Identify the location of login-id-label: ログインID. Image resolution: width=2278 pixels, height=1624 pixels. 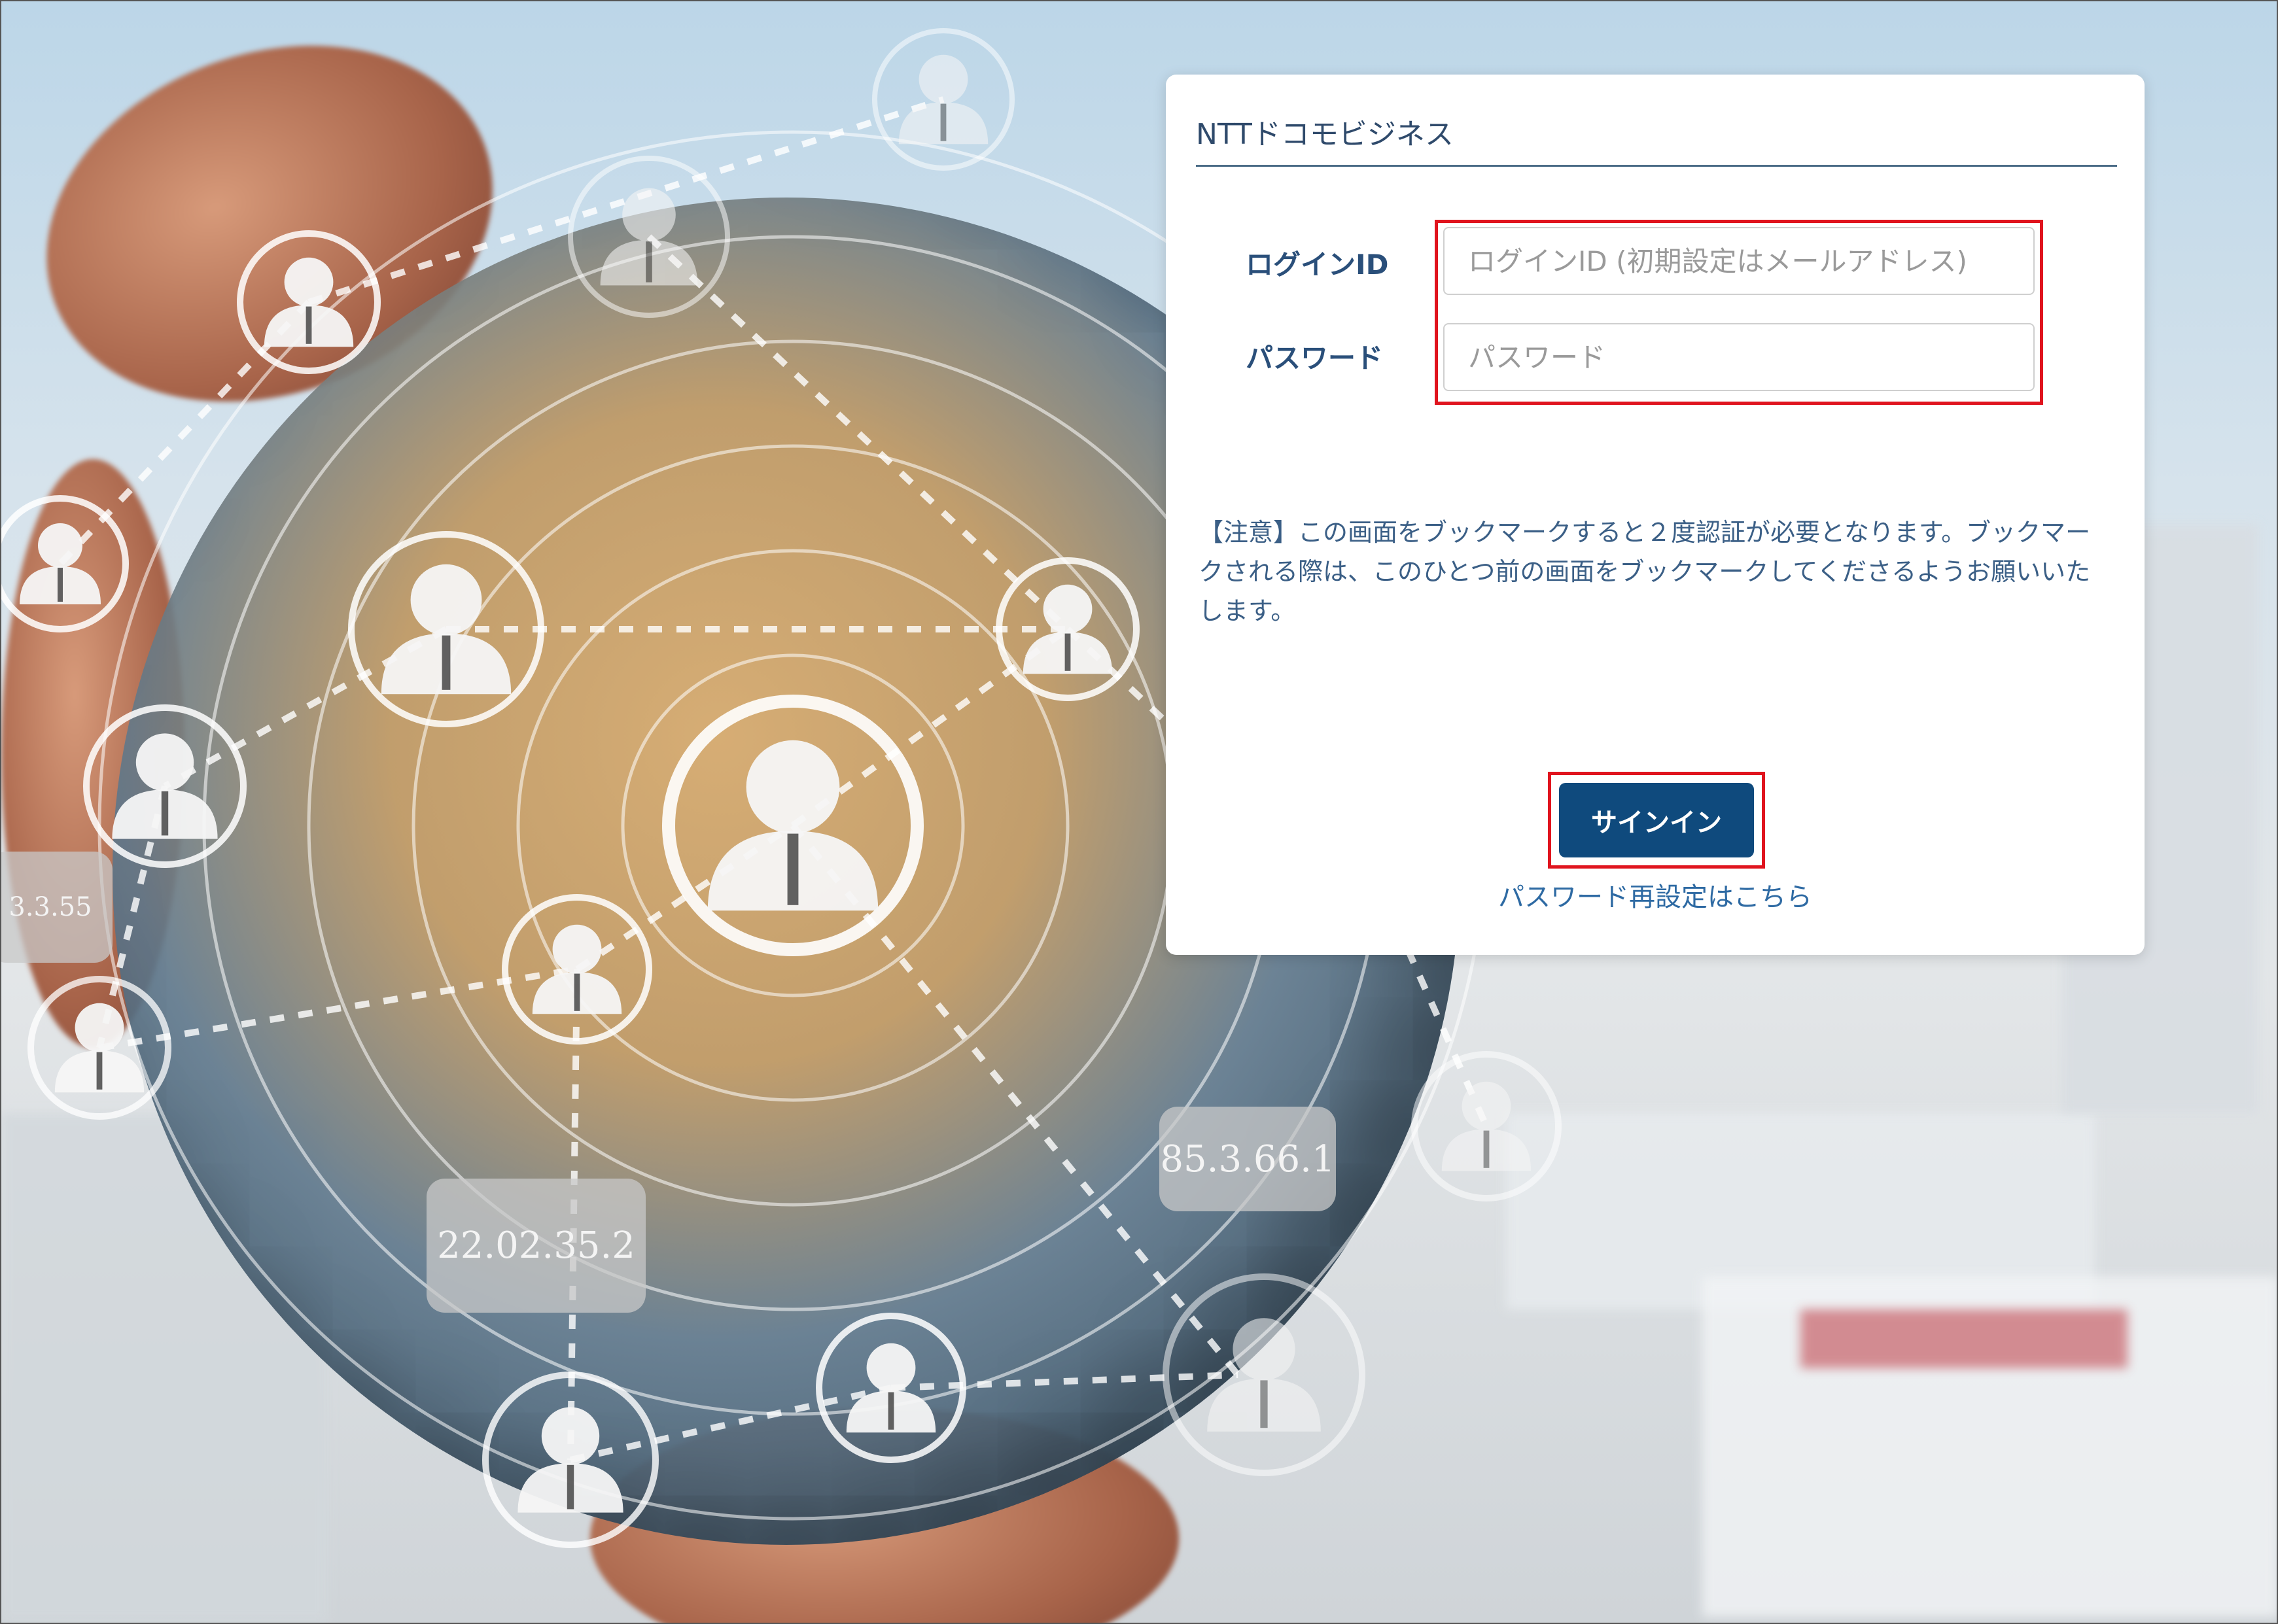
(1317, 265).